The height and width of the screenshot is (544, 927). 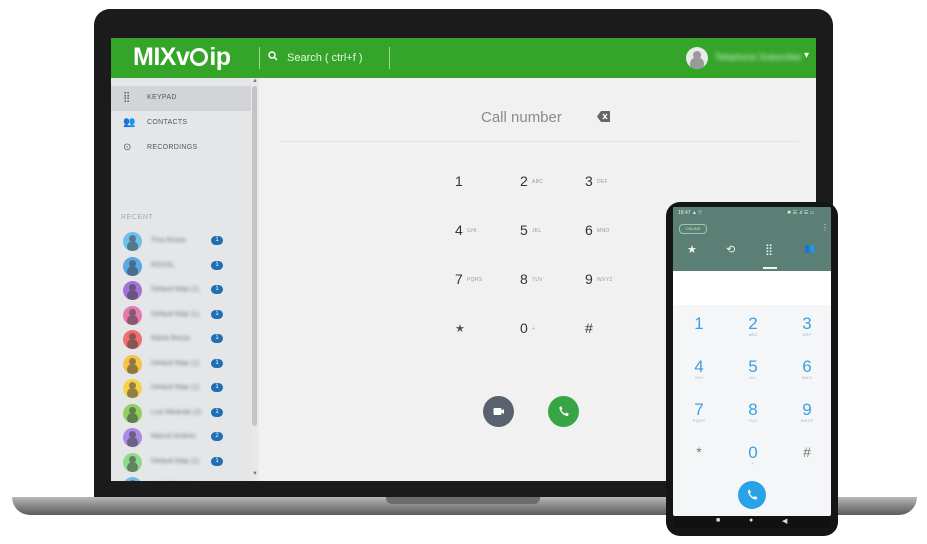 I want to click on phone-key-5: 5 JKL, so click(x=753, y=372).